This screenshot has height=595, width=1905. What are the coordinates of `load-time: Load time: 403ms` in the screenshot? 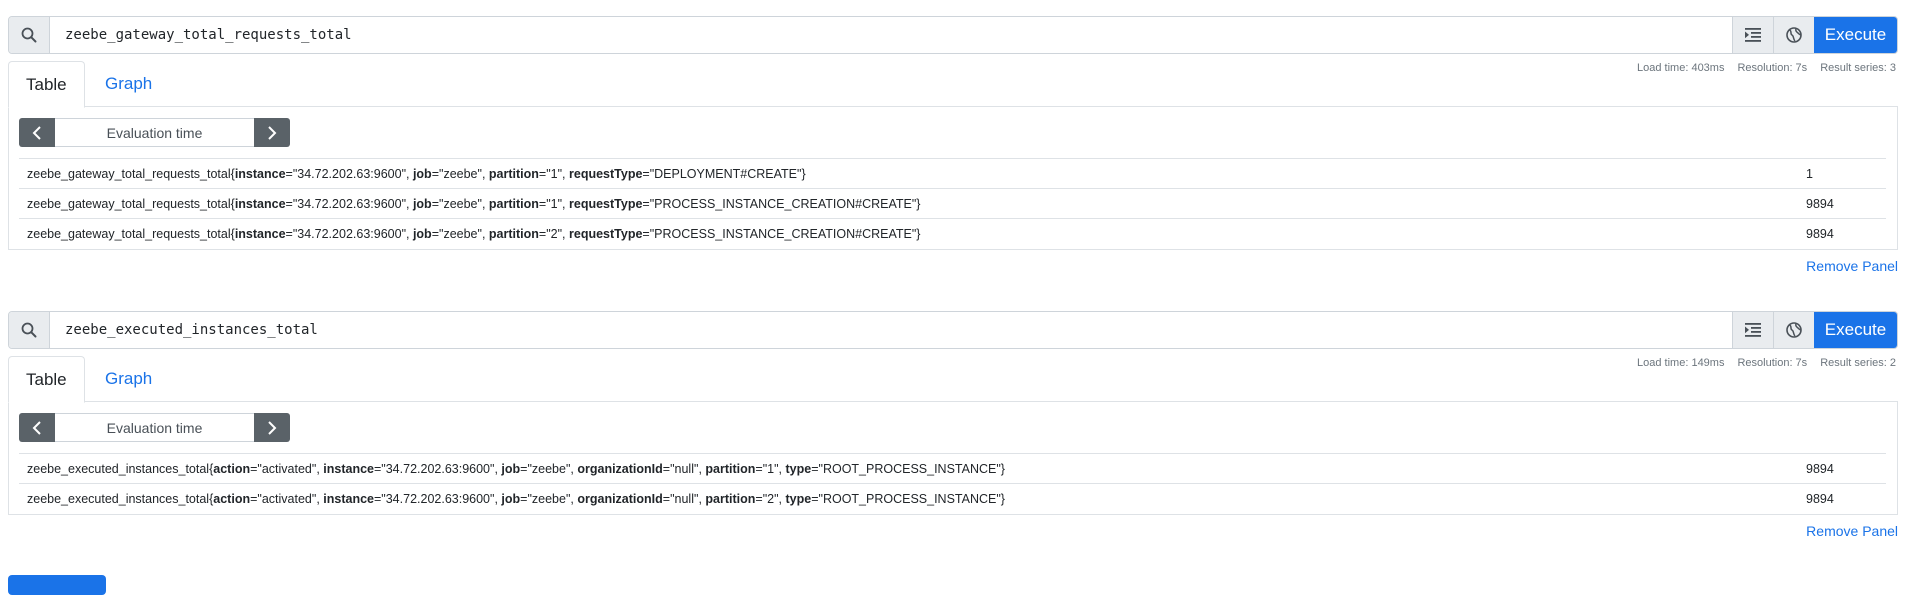 It's located at (1681, 68).